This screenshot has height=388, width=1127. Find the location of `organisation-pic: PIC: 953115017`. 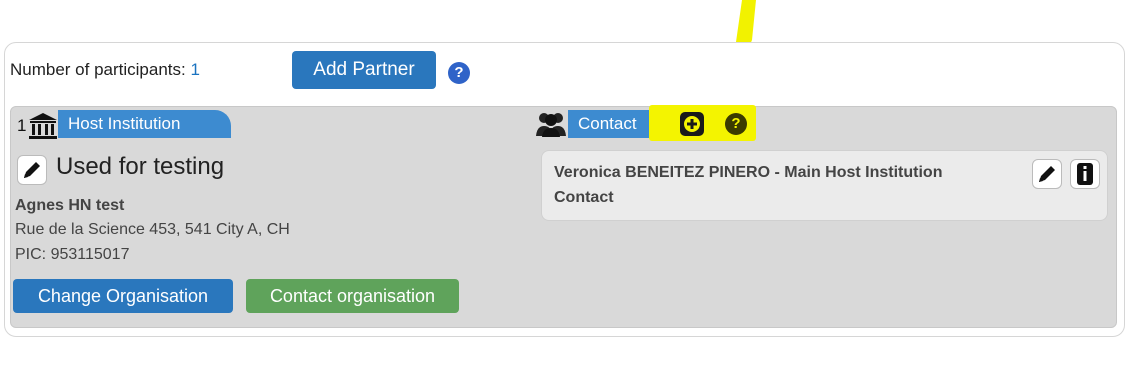

organisation-pic: PIC: 953115017 is located at coordinates (72, 254).